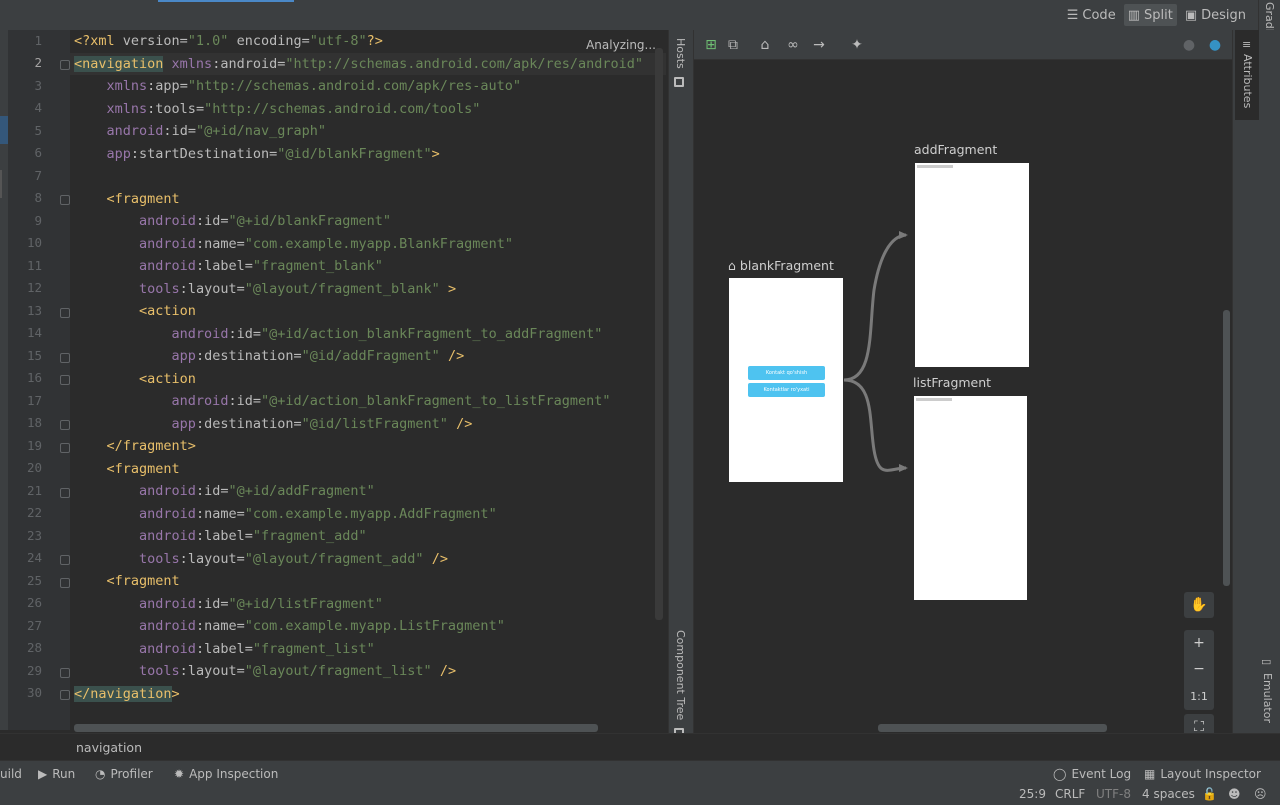 The image size is (1280, 805). What do you see at coordinates (38, 130) in the screenshot?
I see `line-number: 5` at bounding box center [38, 130].